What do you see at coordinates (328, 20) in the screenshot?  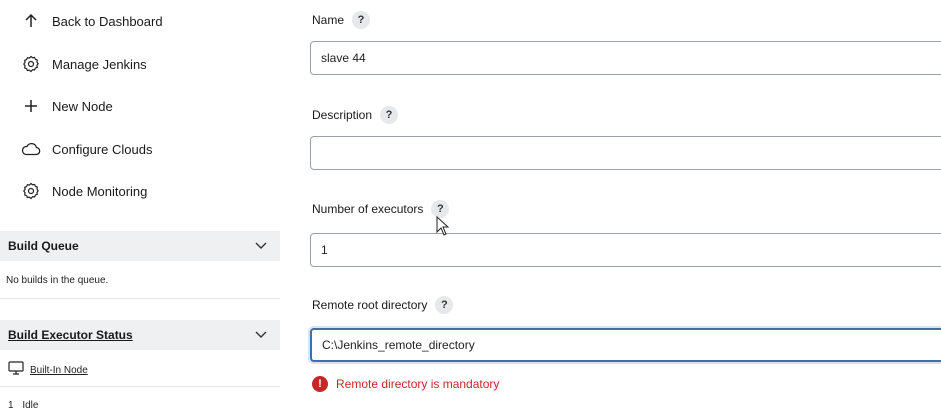 I see `name-label: Name` at bounding box center [328, 20].